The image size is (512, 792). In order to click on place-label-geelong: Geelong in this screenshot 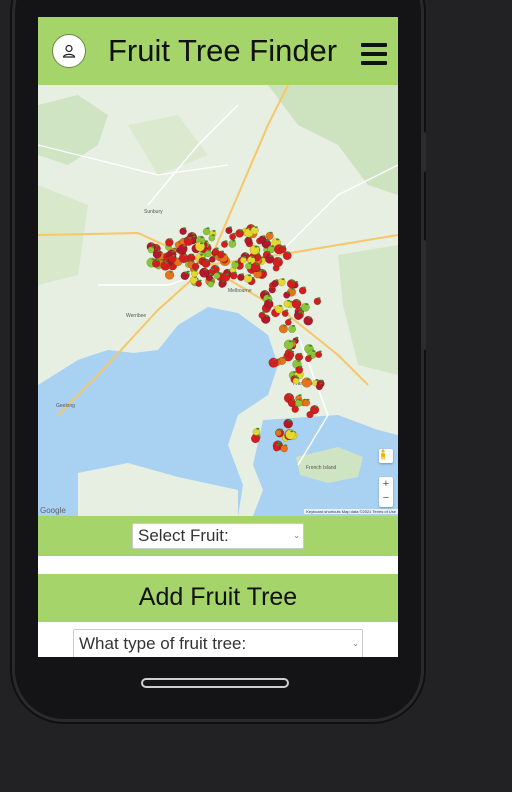, I will do `click(65, 406)`.